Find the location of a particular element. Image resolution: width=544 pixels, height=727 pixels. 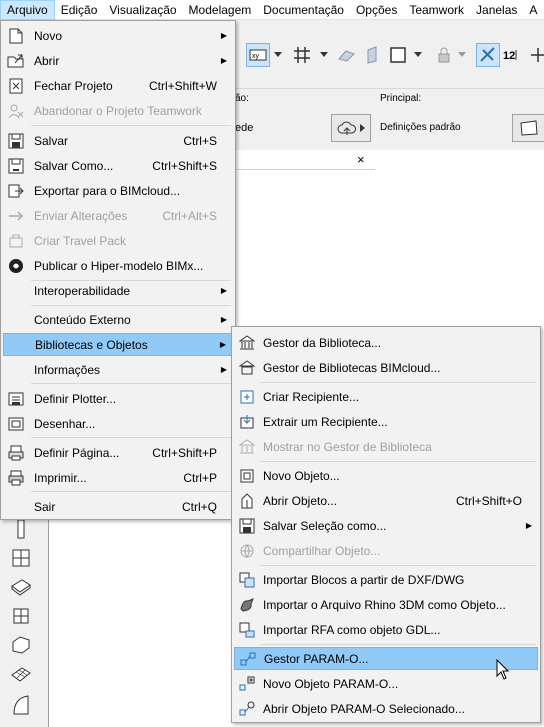

menu-item-abrir: Abrir ▶ is located at coordinates (118, 60).